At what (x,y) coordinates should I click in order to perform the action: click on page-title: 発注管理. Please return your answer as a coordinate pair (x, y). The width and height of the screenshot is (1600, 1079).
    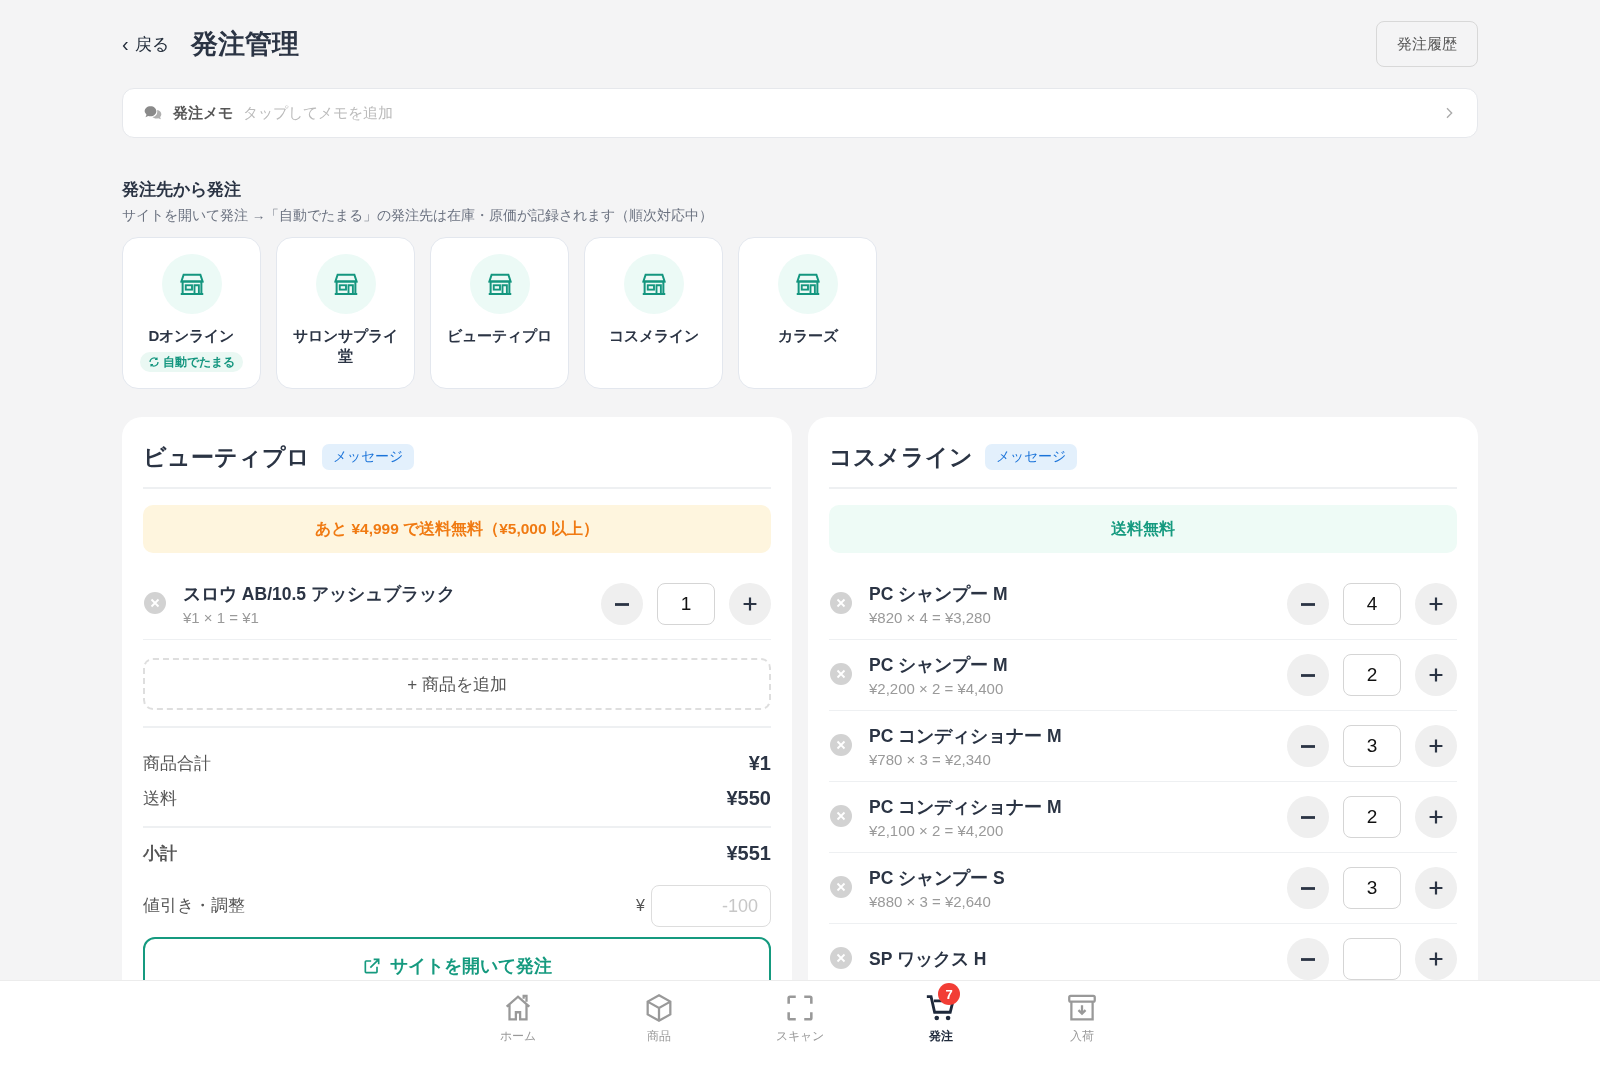
    Looking at the image, I should click on (245, 44).